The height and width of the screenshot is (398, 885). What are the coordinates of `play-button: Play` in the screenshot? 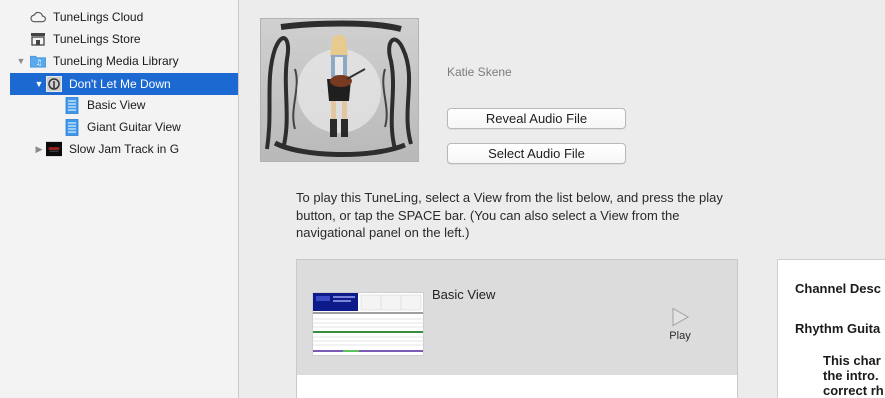 It's located at (680, 326).